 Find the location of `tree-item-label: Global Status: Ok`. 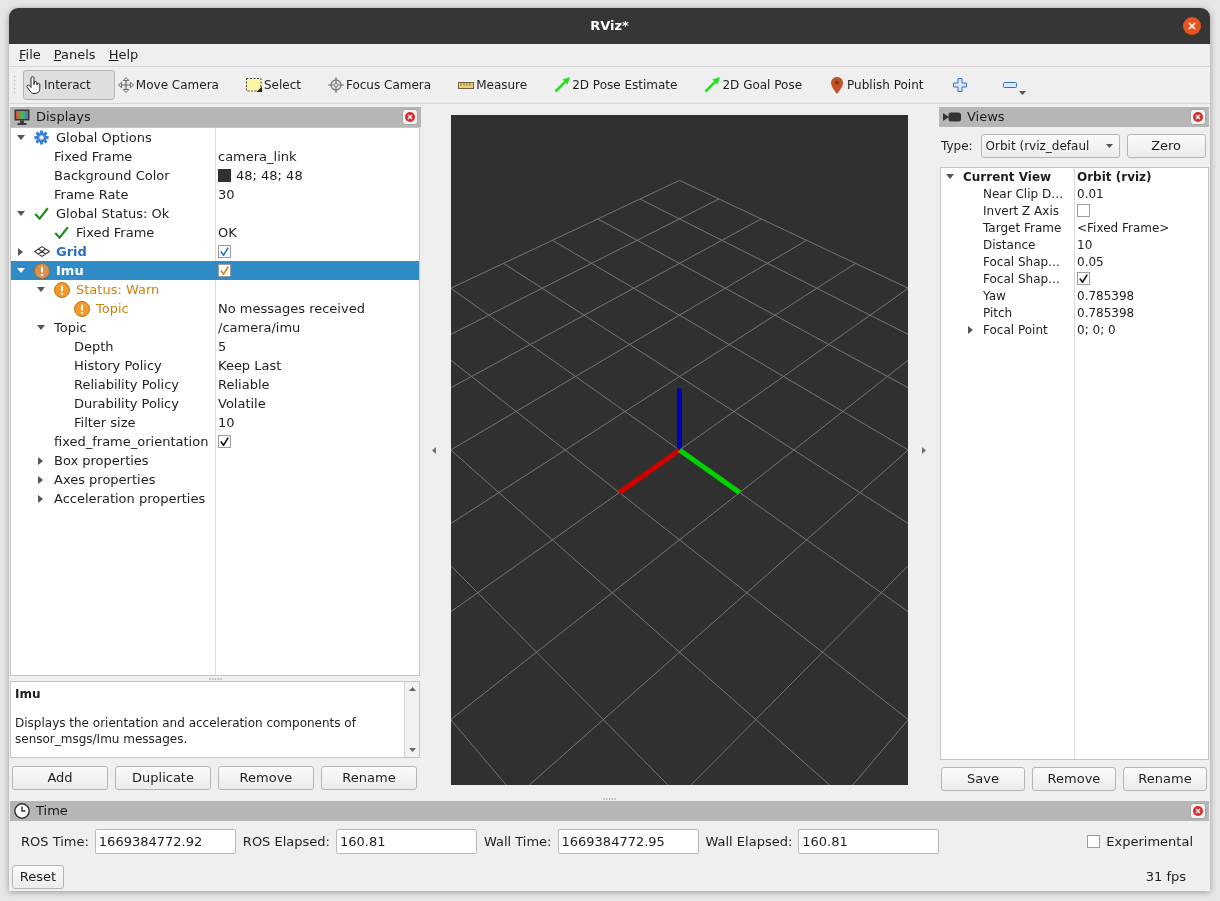

tree-item-label: Global Status: Ok is located at coordinates (113, 213).